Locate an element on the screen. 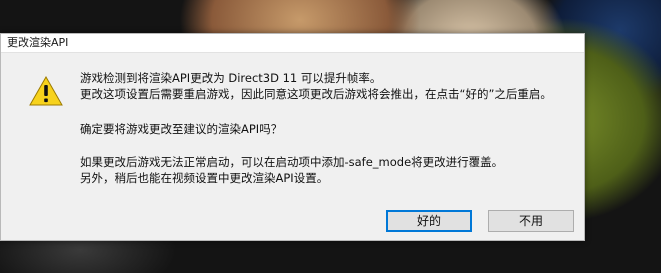 Image resolution: width=661 pixels, height=273 pixels. title-bar: 更改渲染API is located at coordinates (292, 43).